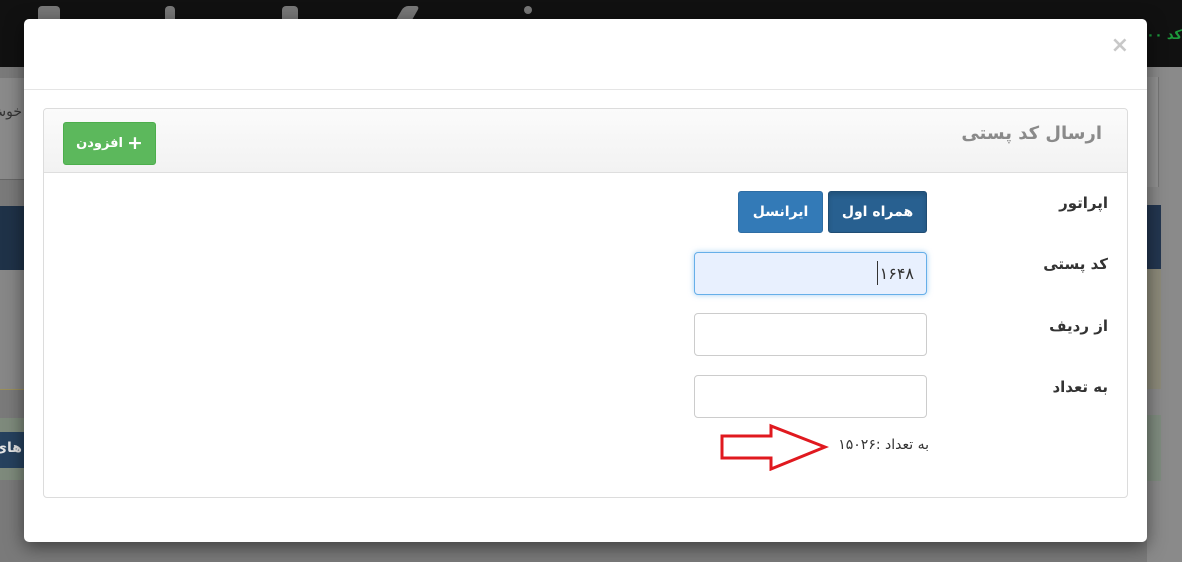 Image resolution: width=1182 pixels, height=562 pixels. What do you see at coordinates (877, 212) in the screenshot?
I see `operator-option-hamrah-aval: همراه اول` at bounding box center [877, 212].